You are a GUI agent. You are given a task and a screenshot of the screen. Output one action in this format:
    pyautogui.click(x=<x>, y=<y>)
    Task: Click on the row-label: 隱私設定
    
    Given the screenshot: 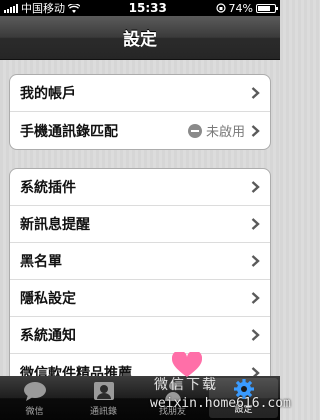 What is the action you would take?
    pyautogui.click(x=48, y=299)
    